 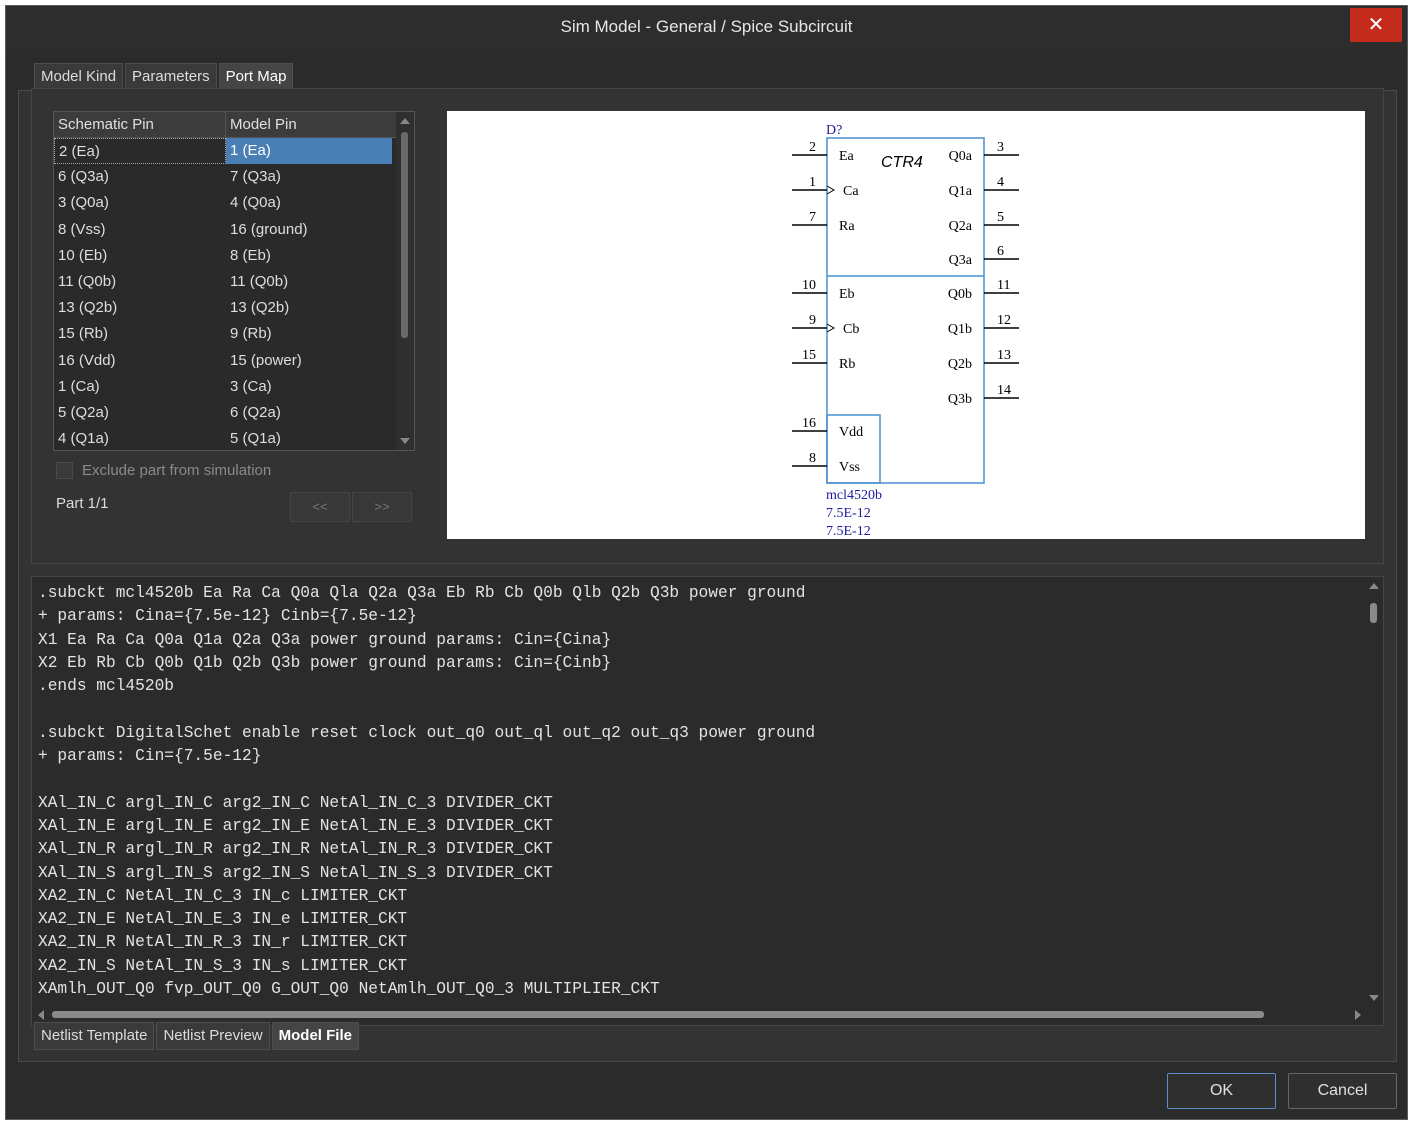 I want to click on table-row: 4 (Q1a) 5 (Q1a), so click(x=234, y=438).